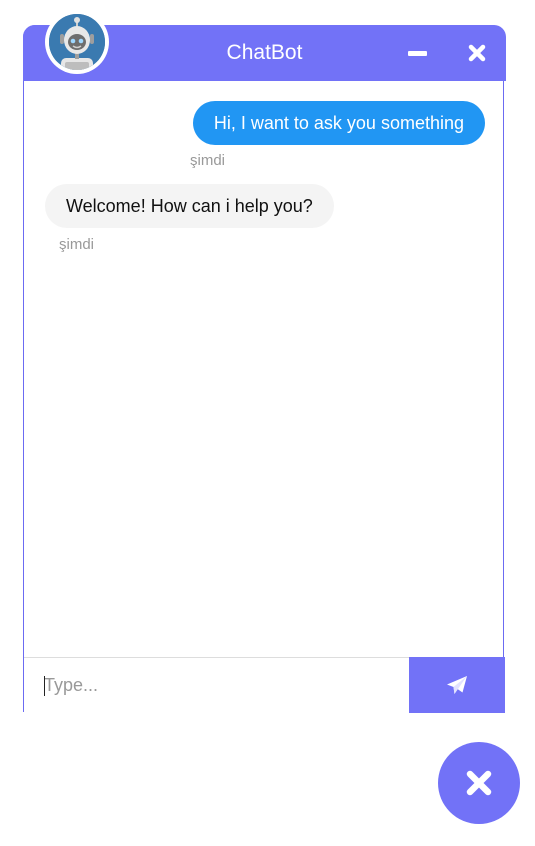 This screenshot has height=846, width=535. Describe the element at coordinates (44, 686) in the screenshot. I see `text-caret` at that location.